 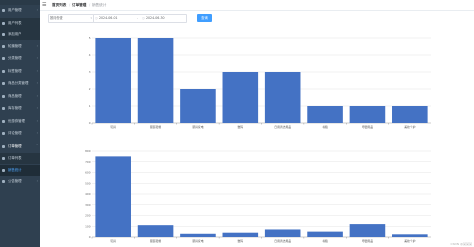 I want to click on sidebar-item-label: 销售统计, so click(x=15, y=169).